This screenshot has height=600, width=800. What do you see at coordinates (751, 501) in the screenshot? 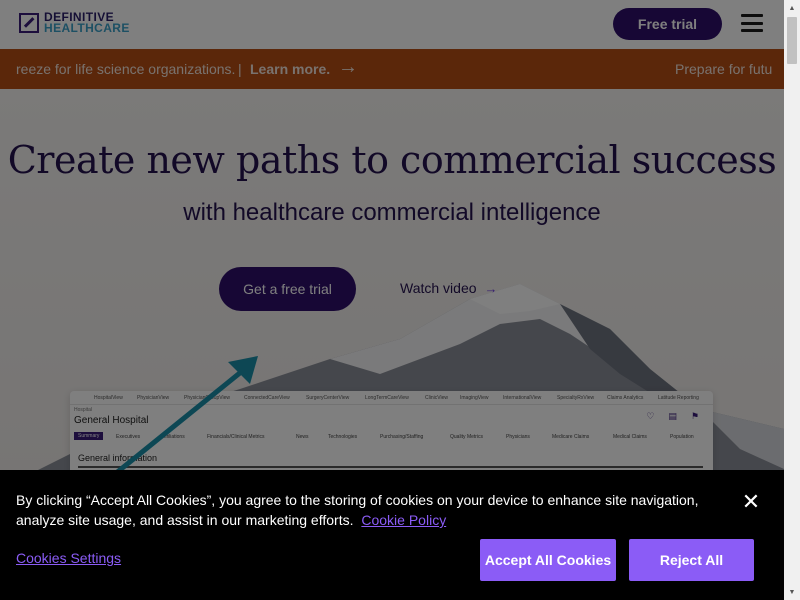
I see `close-icon: ✕` at bounding box center [751, 501].